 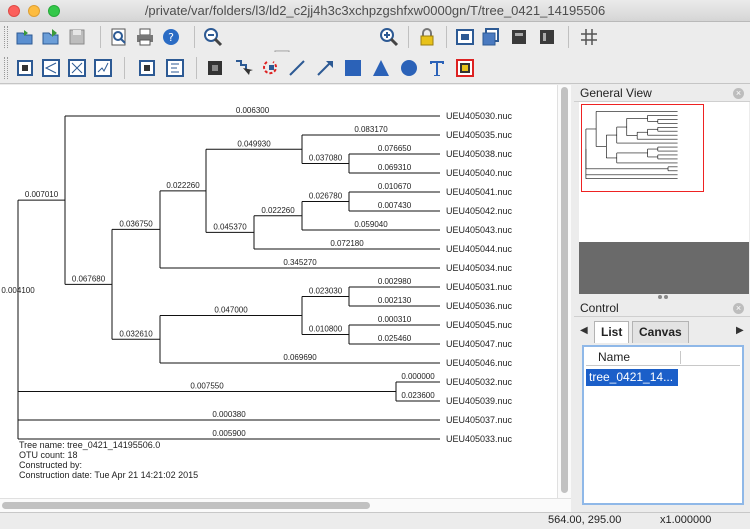 I want to click on branch-length-label: 0.083170, so click(x=371, y=129).